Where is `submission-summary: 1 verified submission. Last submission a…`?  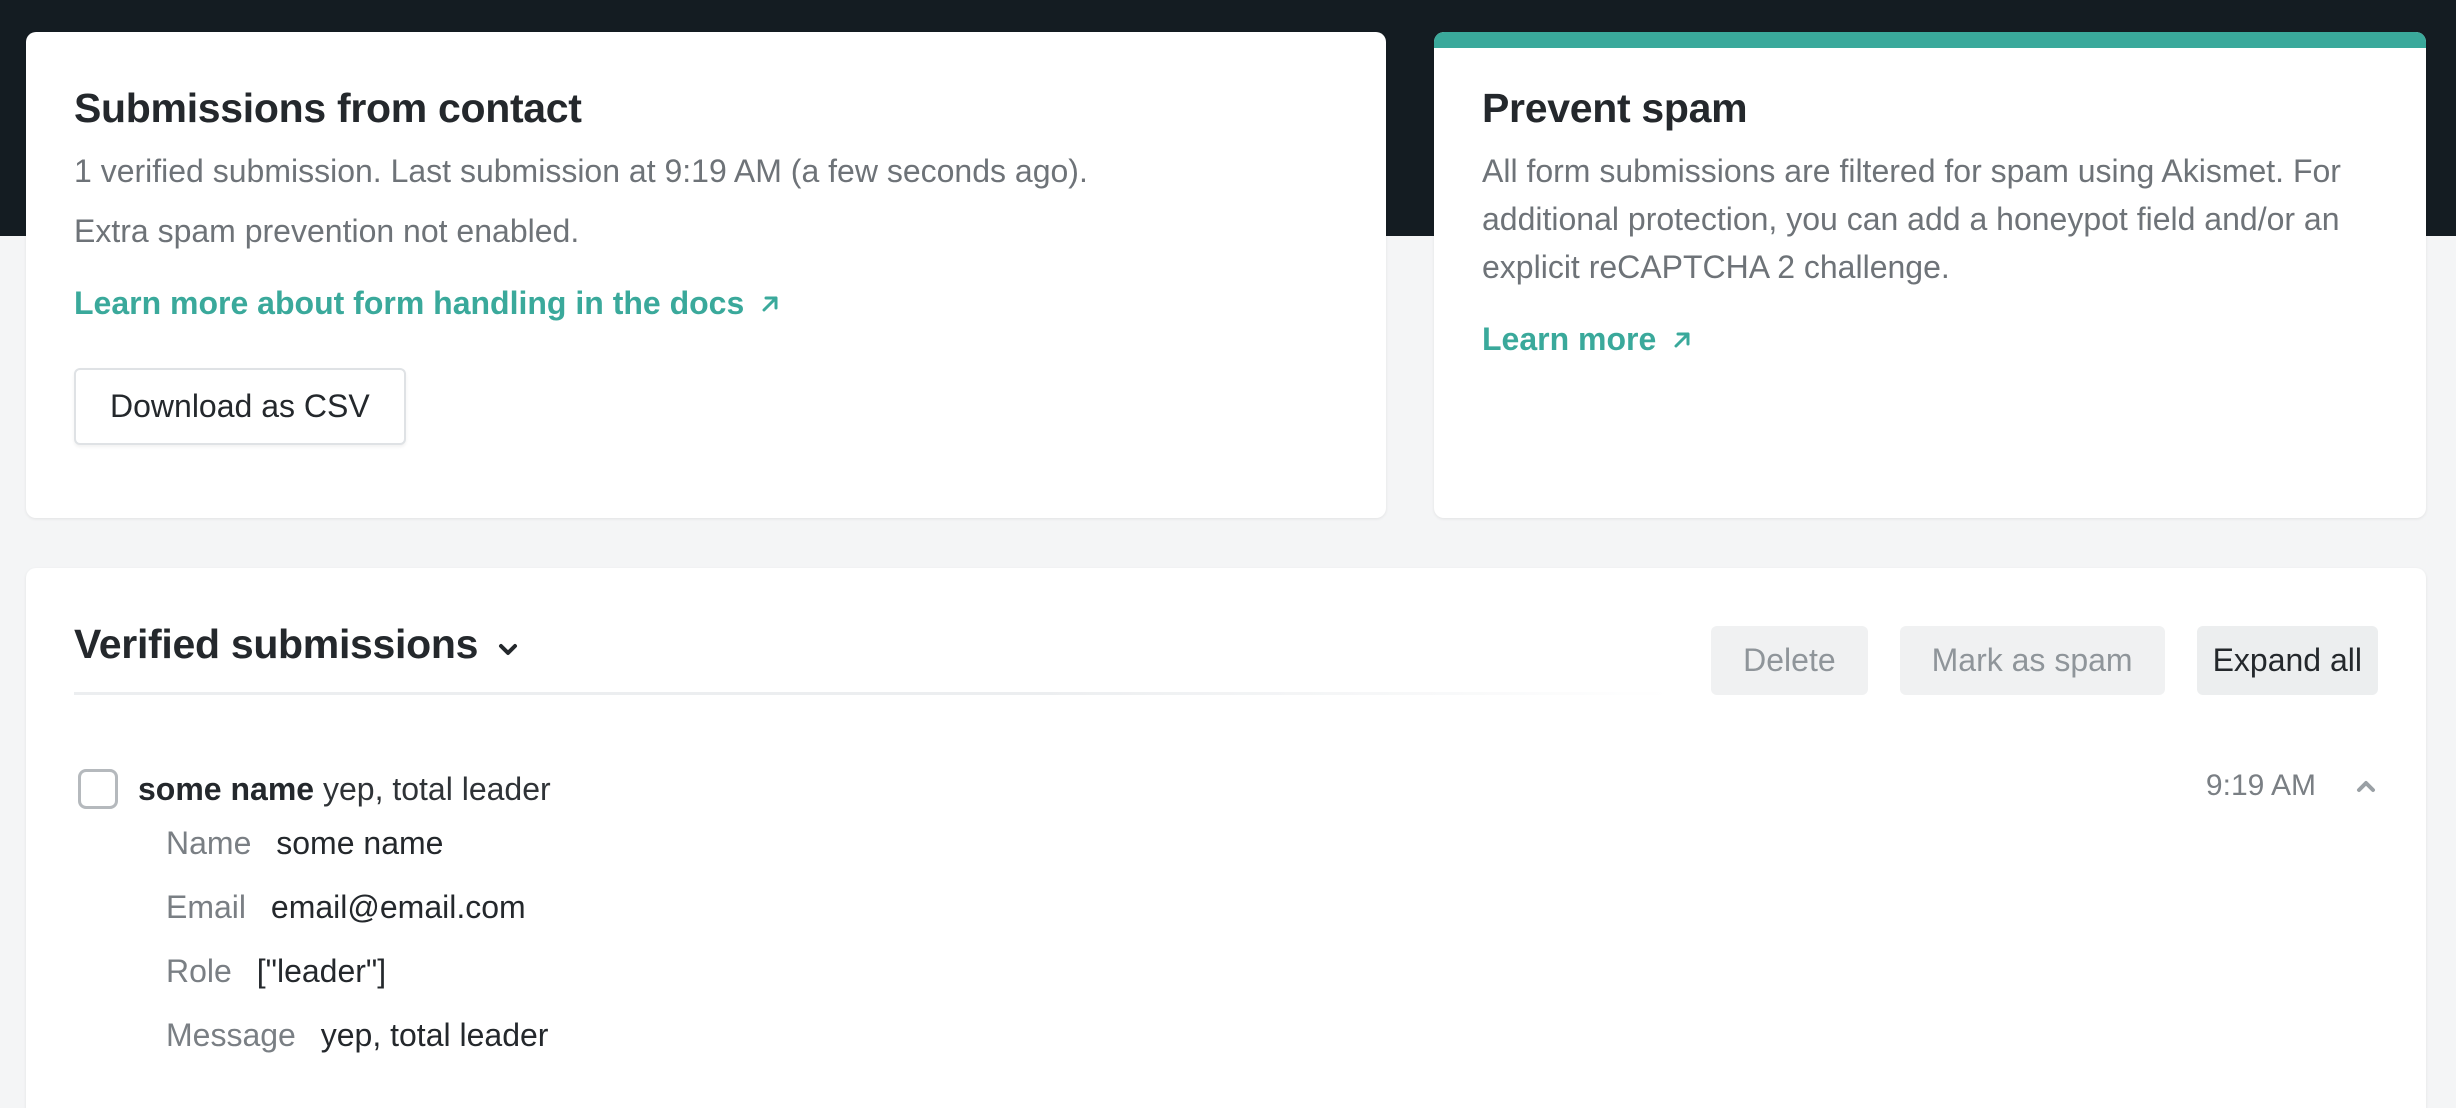 submission-summary: 1 verified submission. Last submission a… is located at coordinates (581, 171).